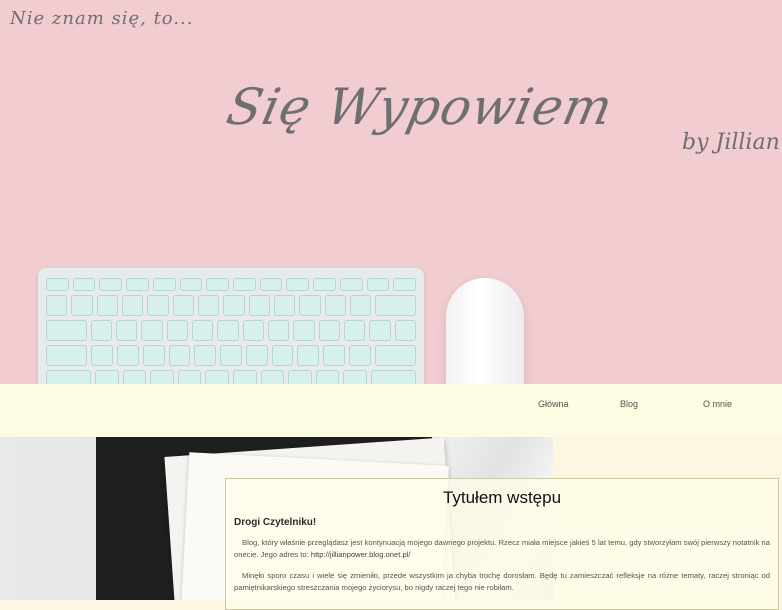  Describe the element at coordinates (629, 404) in the screenshot. I see `nav-link-blog: Blog` at that location.